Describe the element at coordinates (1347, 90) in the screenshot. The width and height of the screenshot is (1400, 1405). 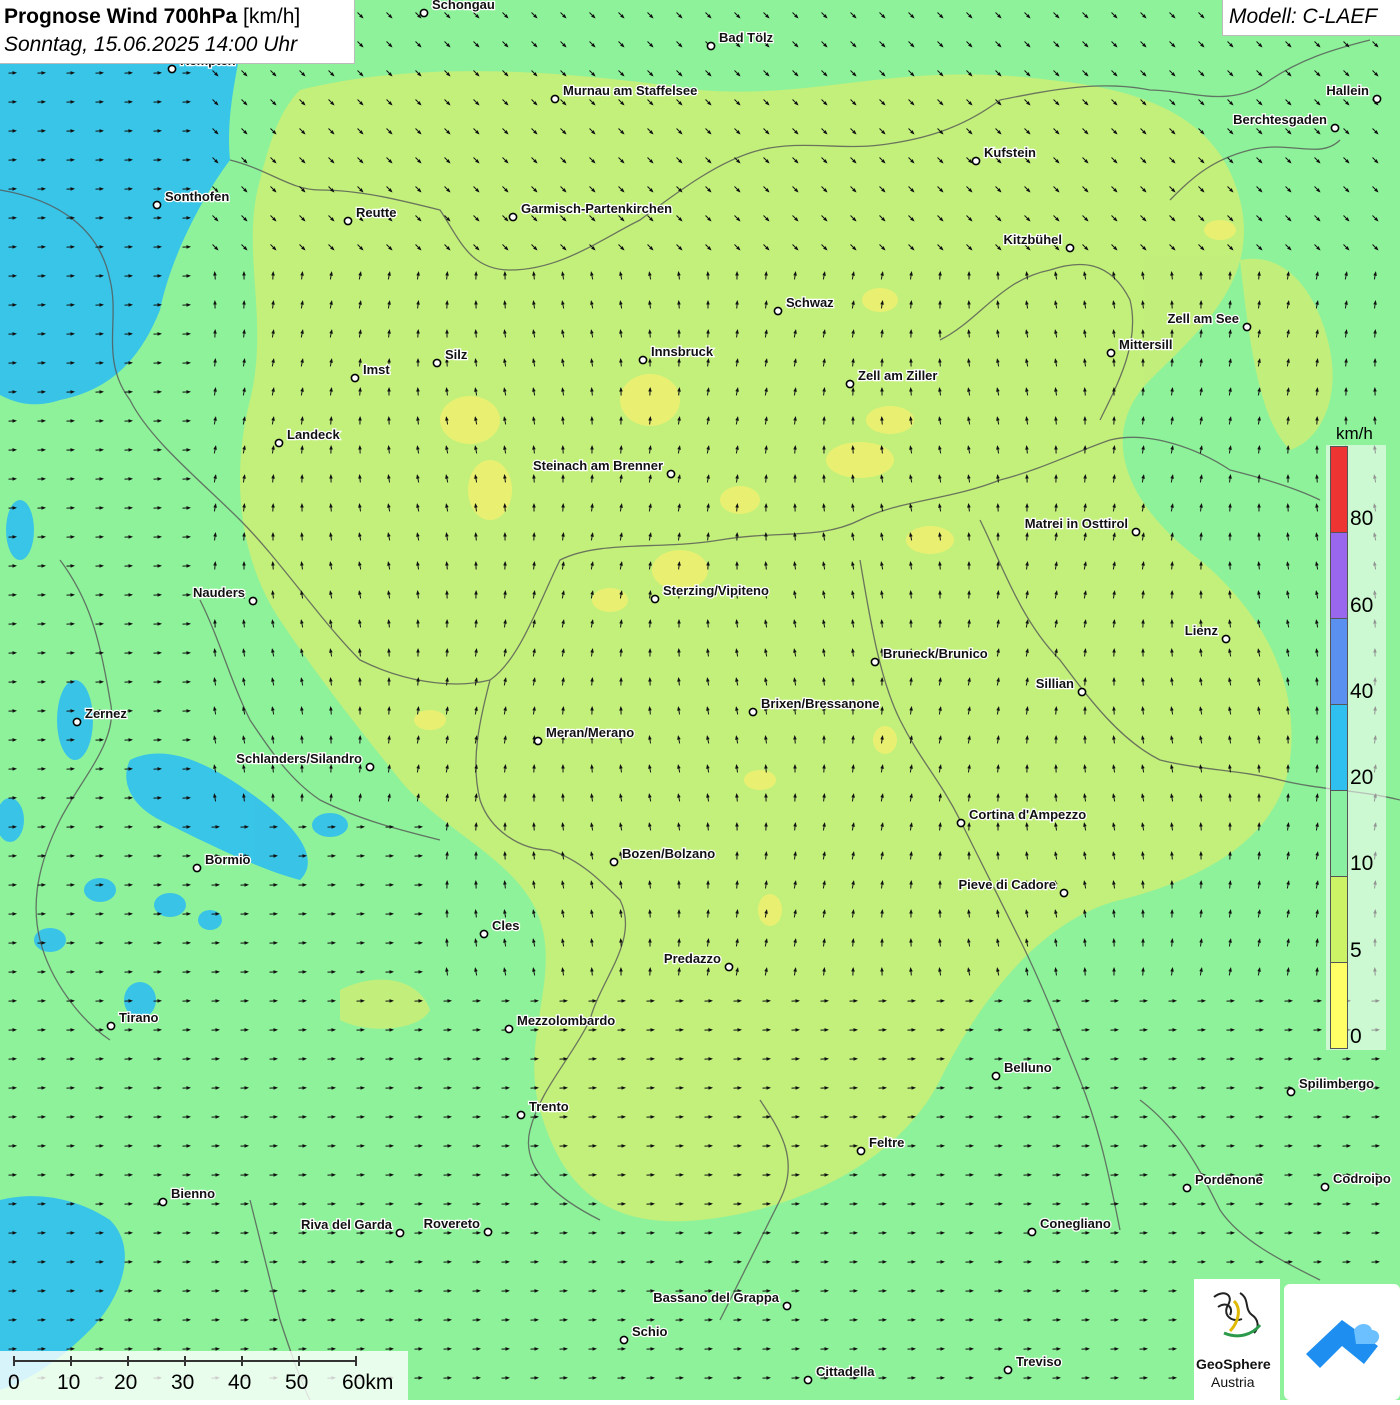
I see `city-label: Hallein` at that location.